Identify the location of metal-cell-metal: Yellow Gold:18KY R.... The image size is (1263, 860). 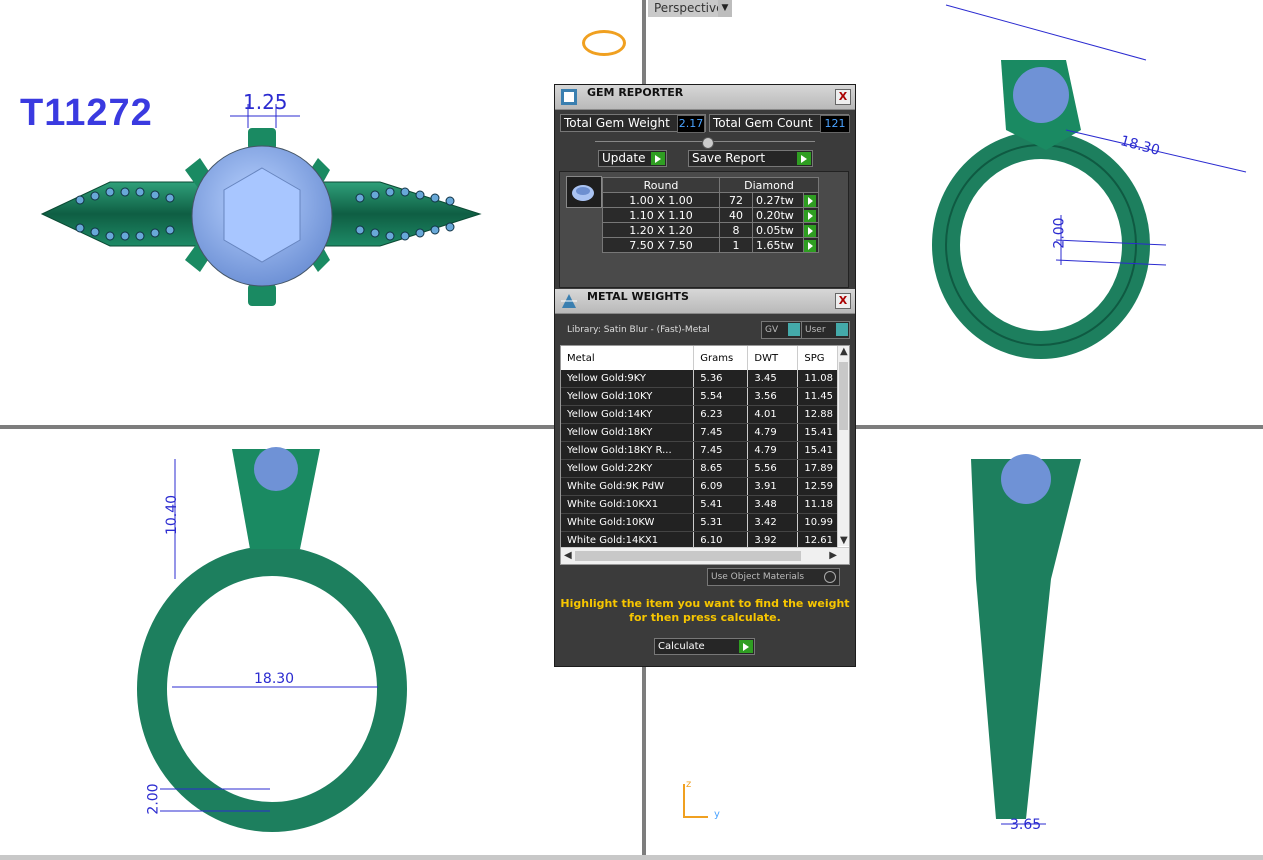
(628, 450).